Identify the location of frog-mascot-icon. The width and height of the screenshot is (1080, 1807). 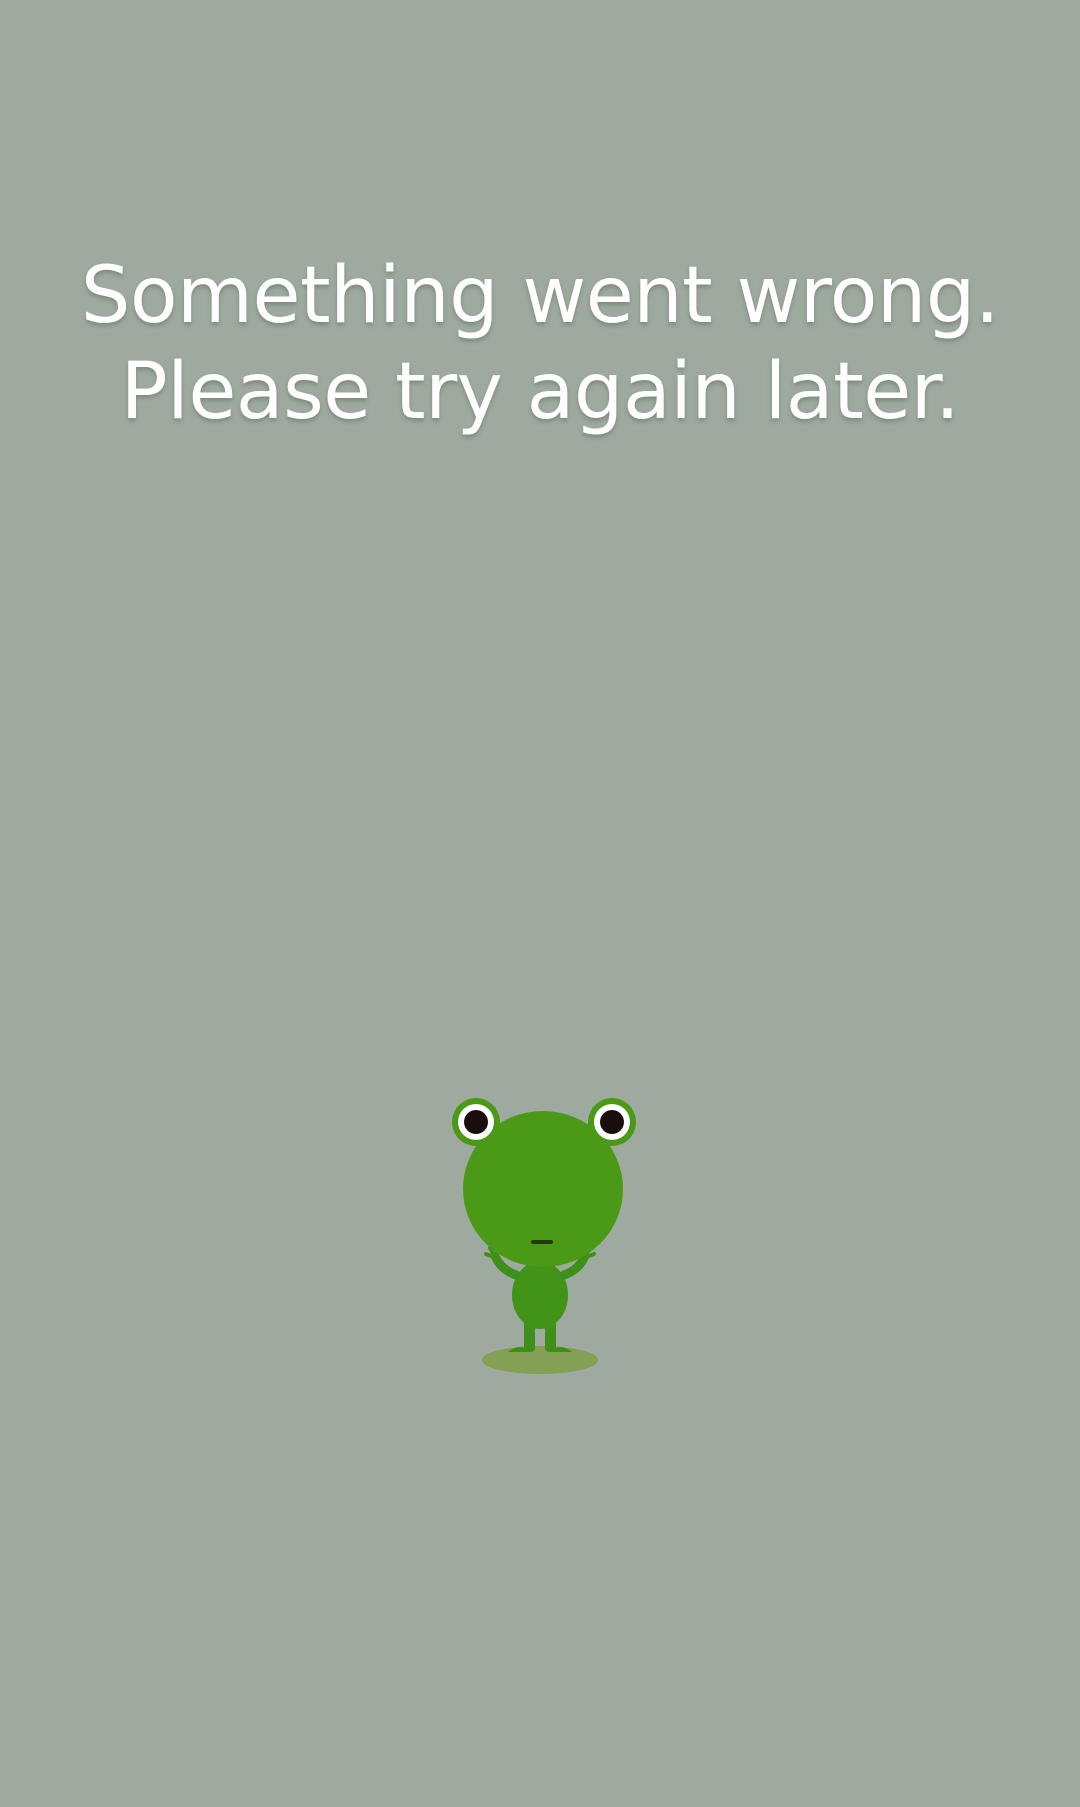
(540, 1235).